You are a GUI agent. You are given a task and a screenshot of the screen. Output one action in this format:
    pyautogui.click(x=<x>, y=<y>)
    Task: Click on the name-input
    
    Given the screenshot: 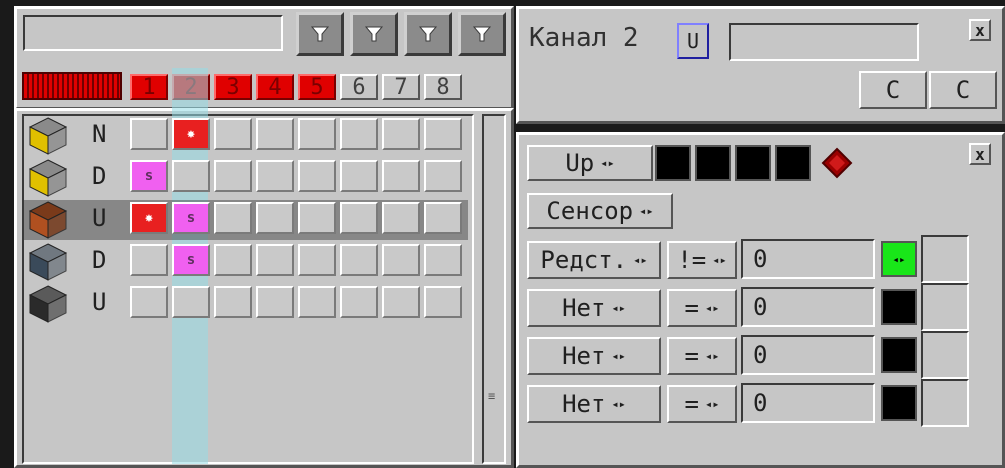 What is the action you would take?
    pyautogui.click(x=153, y=33)
    